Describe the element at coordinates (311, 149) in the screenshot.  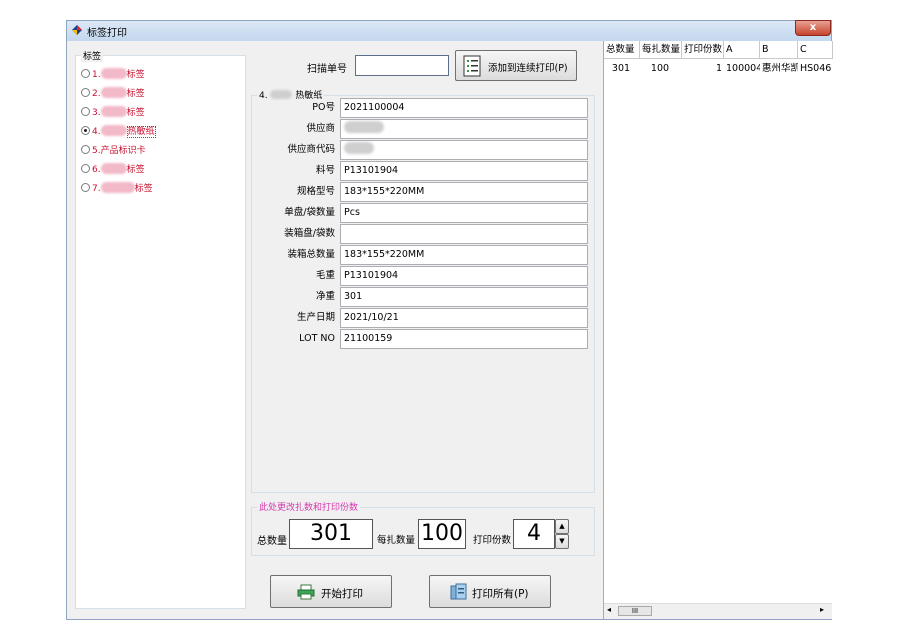
I see `field-label: 供应商代码` at that location.